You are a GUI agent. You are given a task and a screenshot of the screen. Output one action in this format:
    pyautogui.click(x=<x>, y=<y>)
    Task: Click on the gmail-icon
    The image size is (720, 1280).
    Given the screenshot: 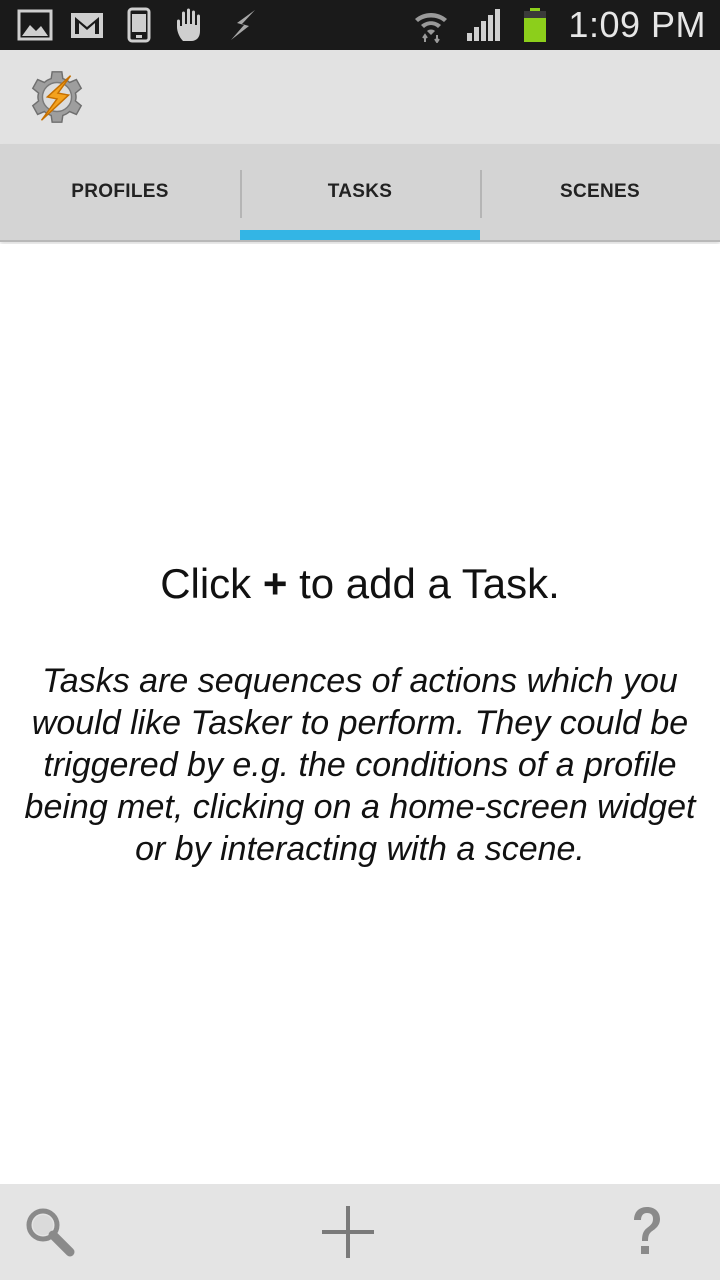 What is the action you would take?
    pyautogui.click(x=87, y=25)
    